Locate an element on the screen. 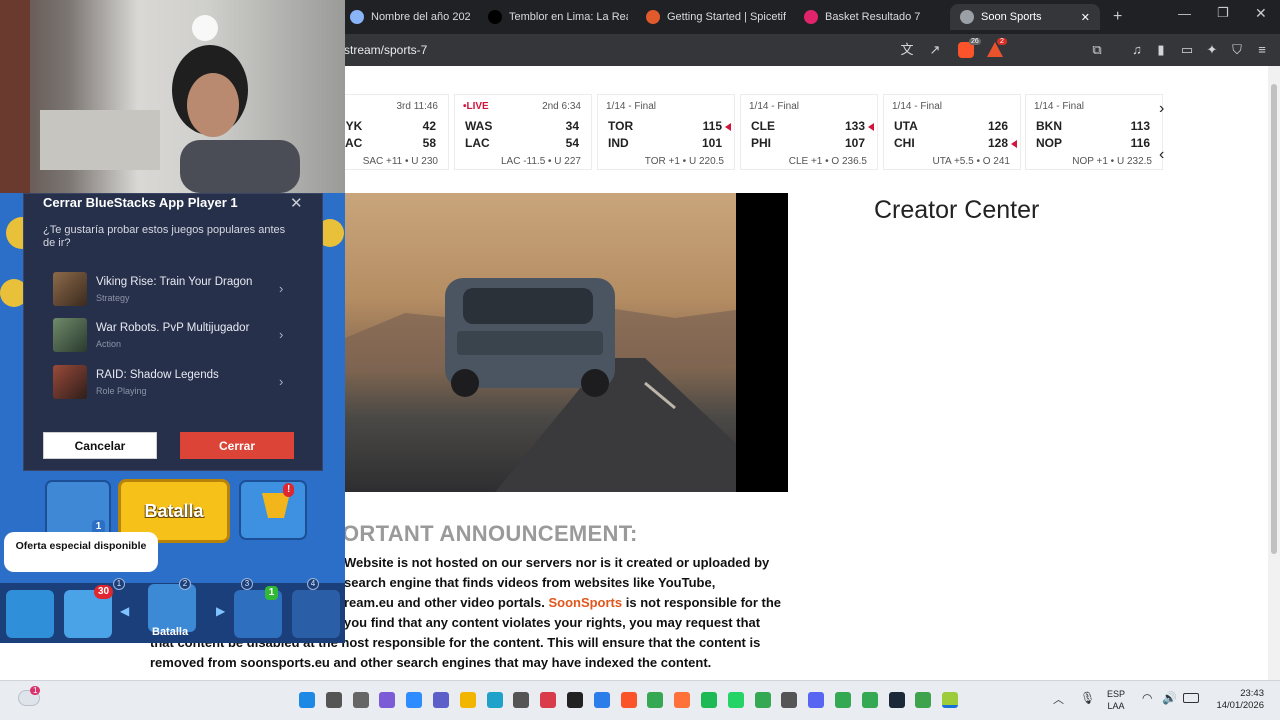 The width and height of the screenshot is (1280, 720). address-bar: stream/sports-7 is located at coordinates (385, 50).